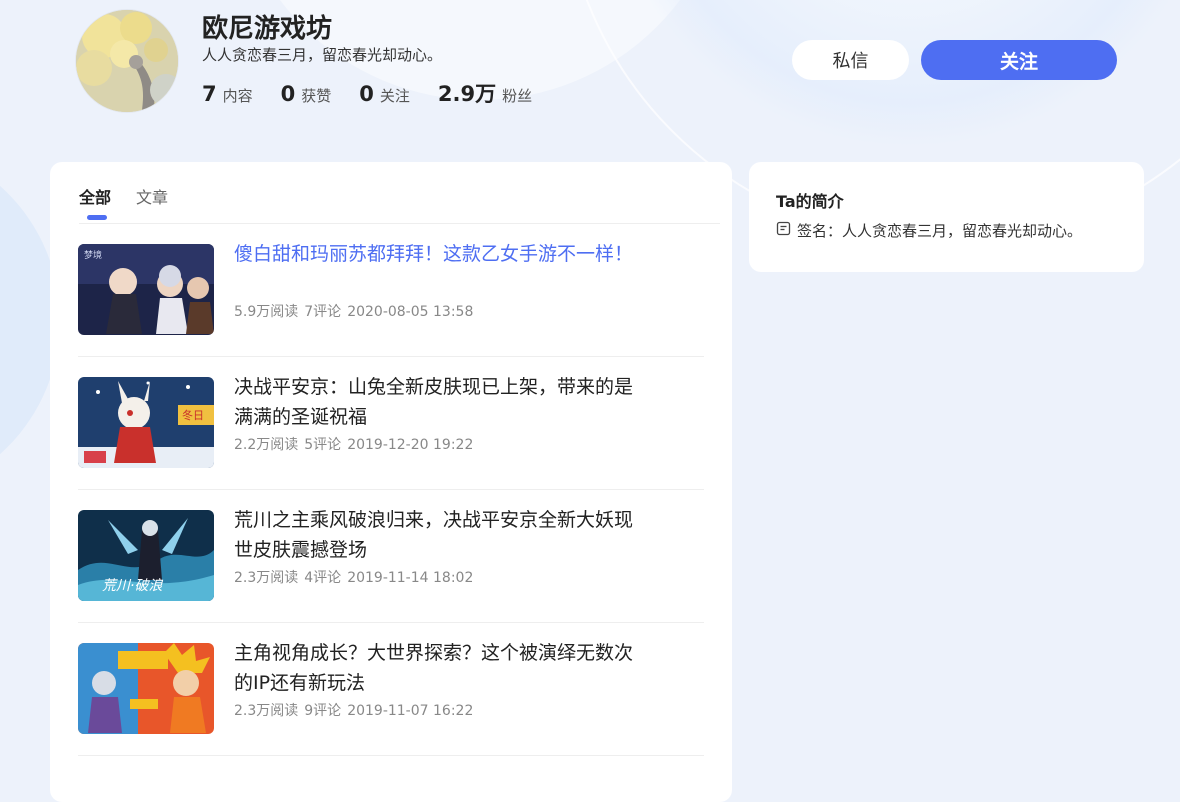 The image size is (1180, 802). I want to click on intro-signature: 签名： 人人贪恋春三月，留恋春光却动心。, so click(929, 230).